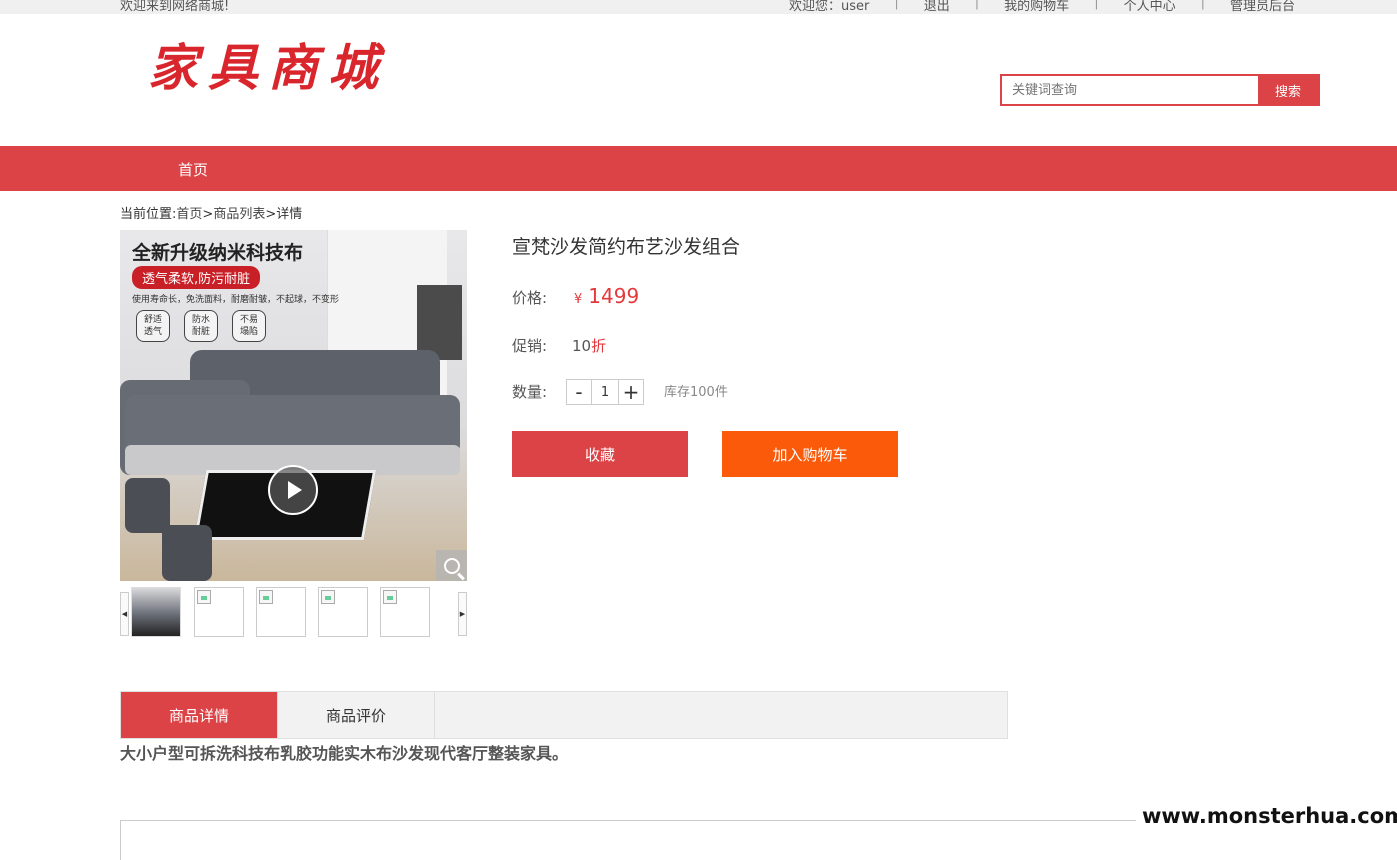 Image resolution: width=1397 pixels, height=860 pixels. I want to click on image-headline: 全新升级纳米科技布, so click(218, 253).